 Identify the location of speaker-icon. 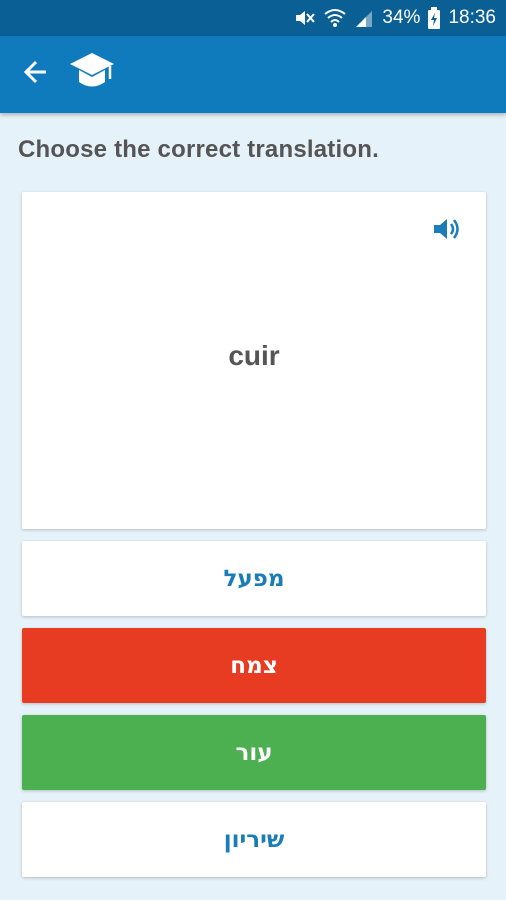
(447, 231).